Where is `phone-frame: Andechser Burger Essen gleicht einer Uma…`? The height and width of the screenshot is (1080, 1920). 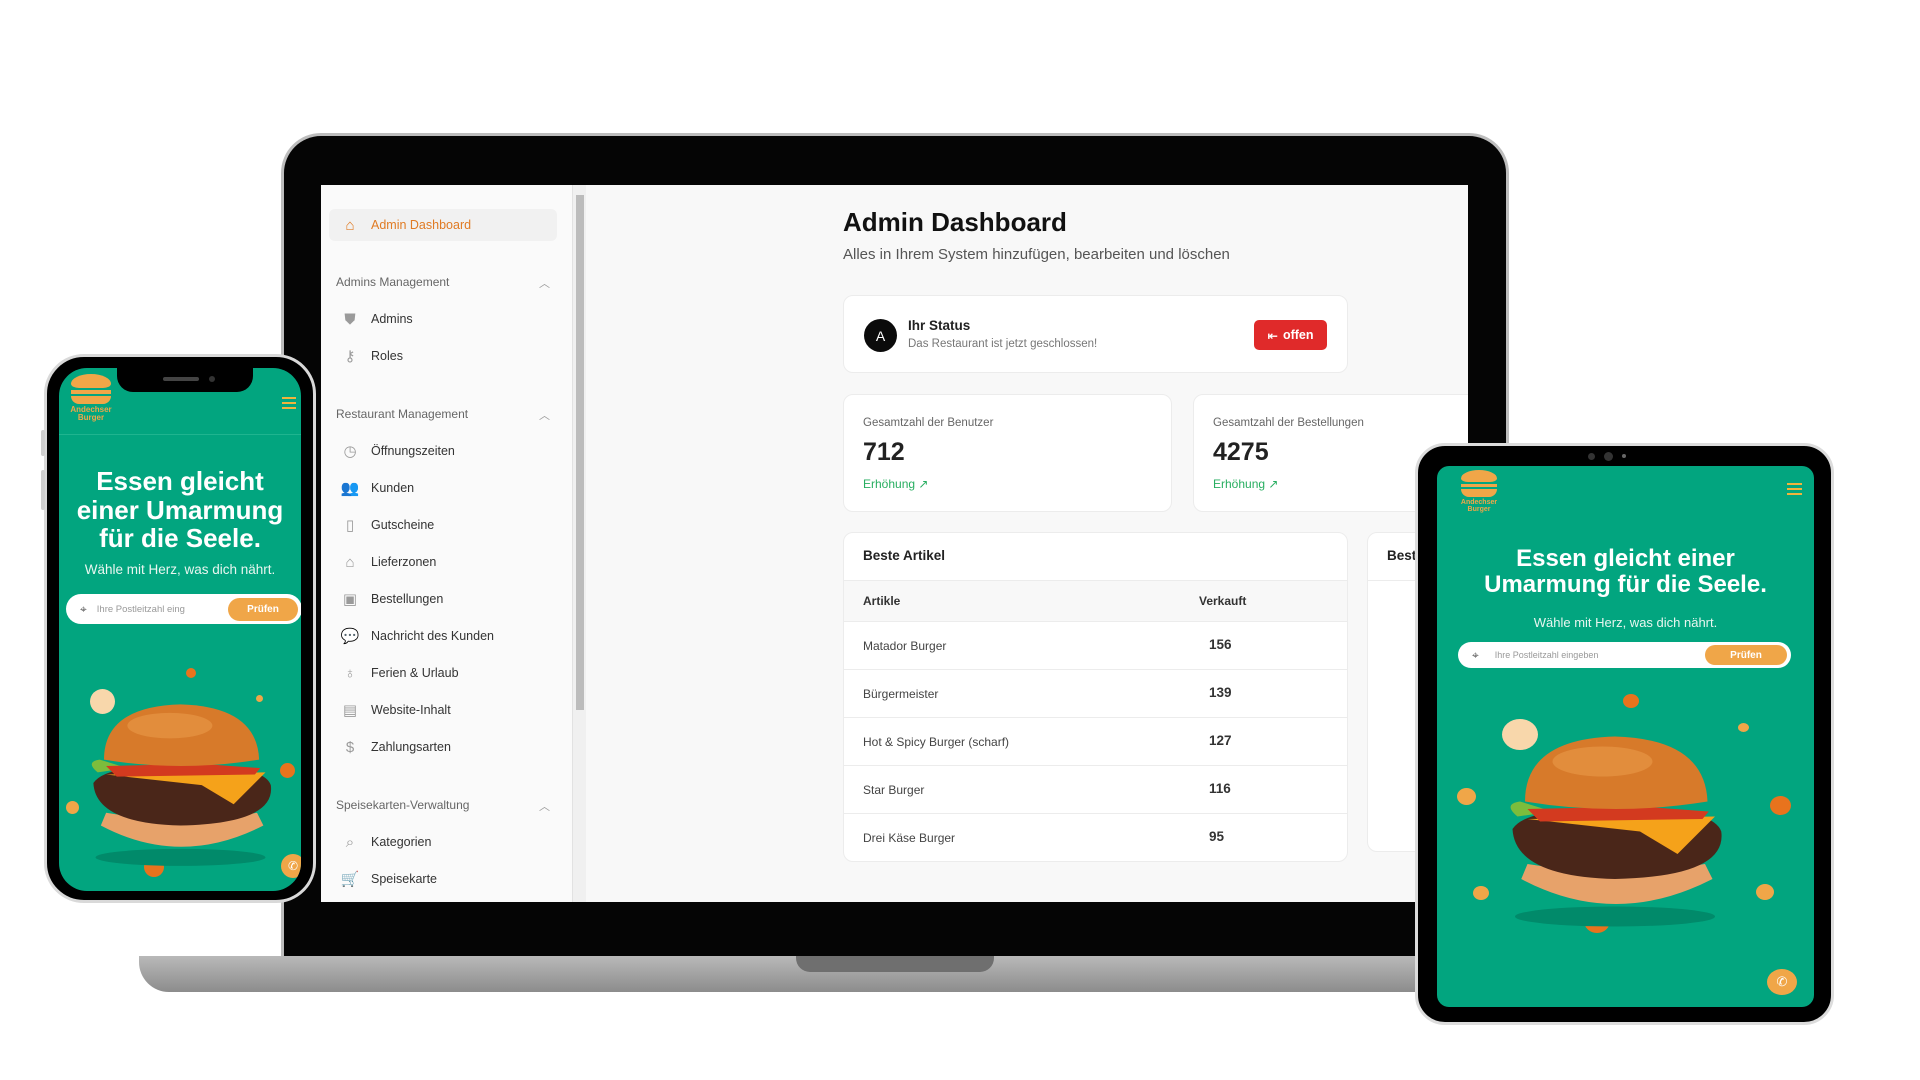
phone-frame: Andechser Burger Essen gleicht einer Uma… is located at coordinates (180, 628).